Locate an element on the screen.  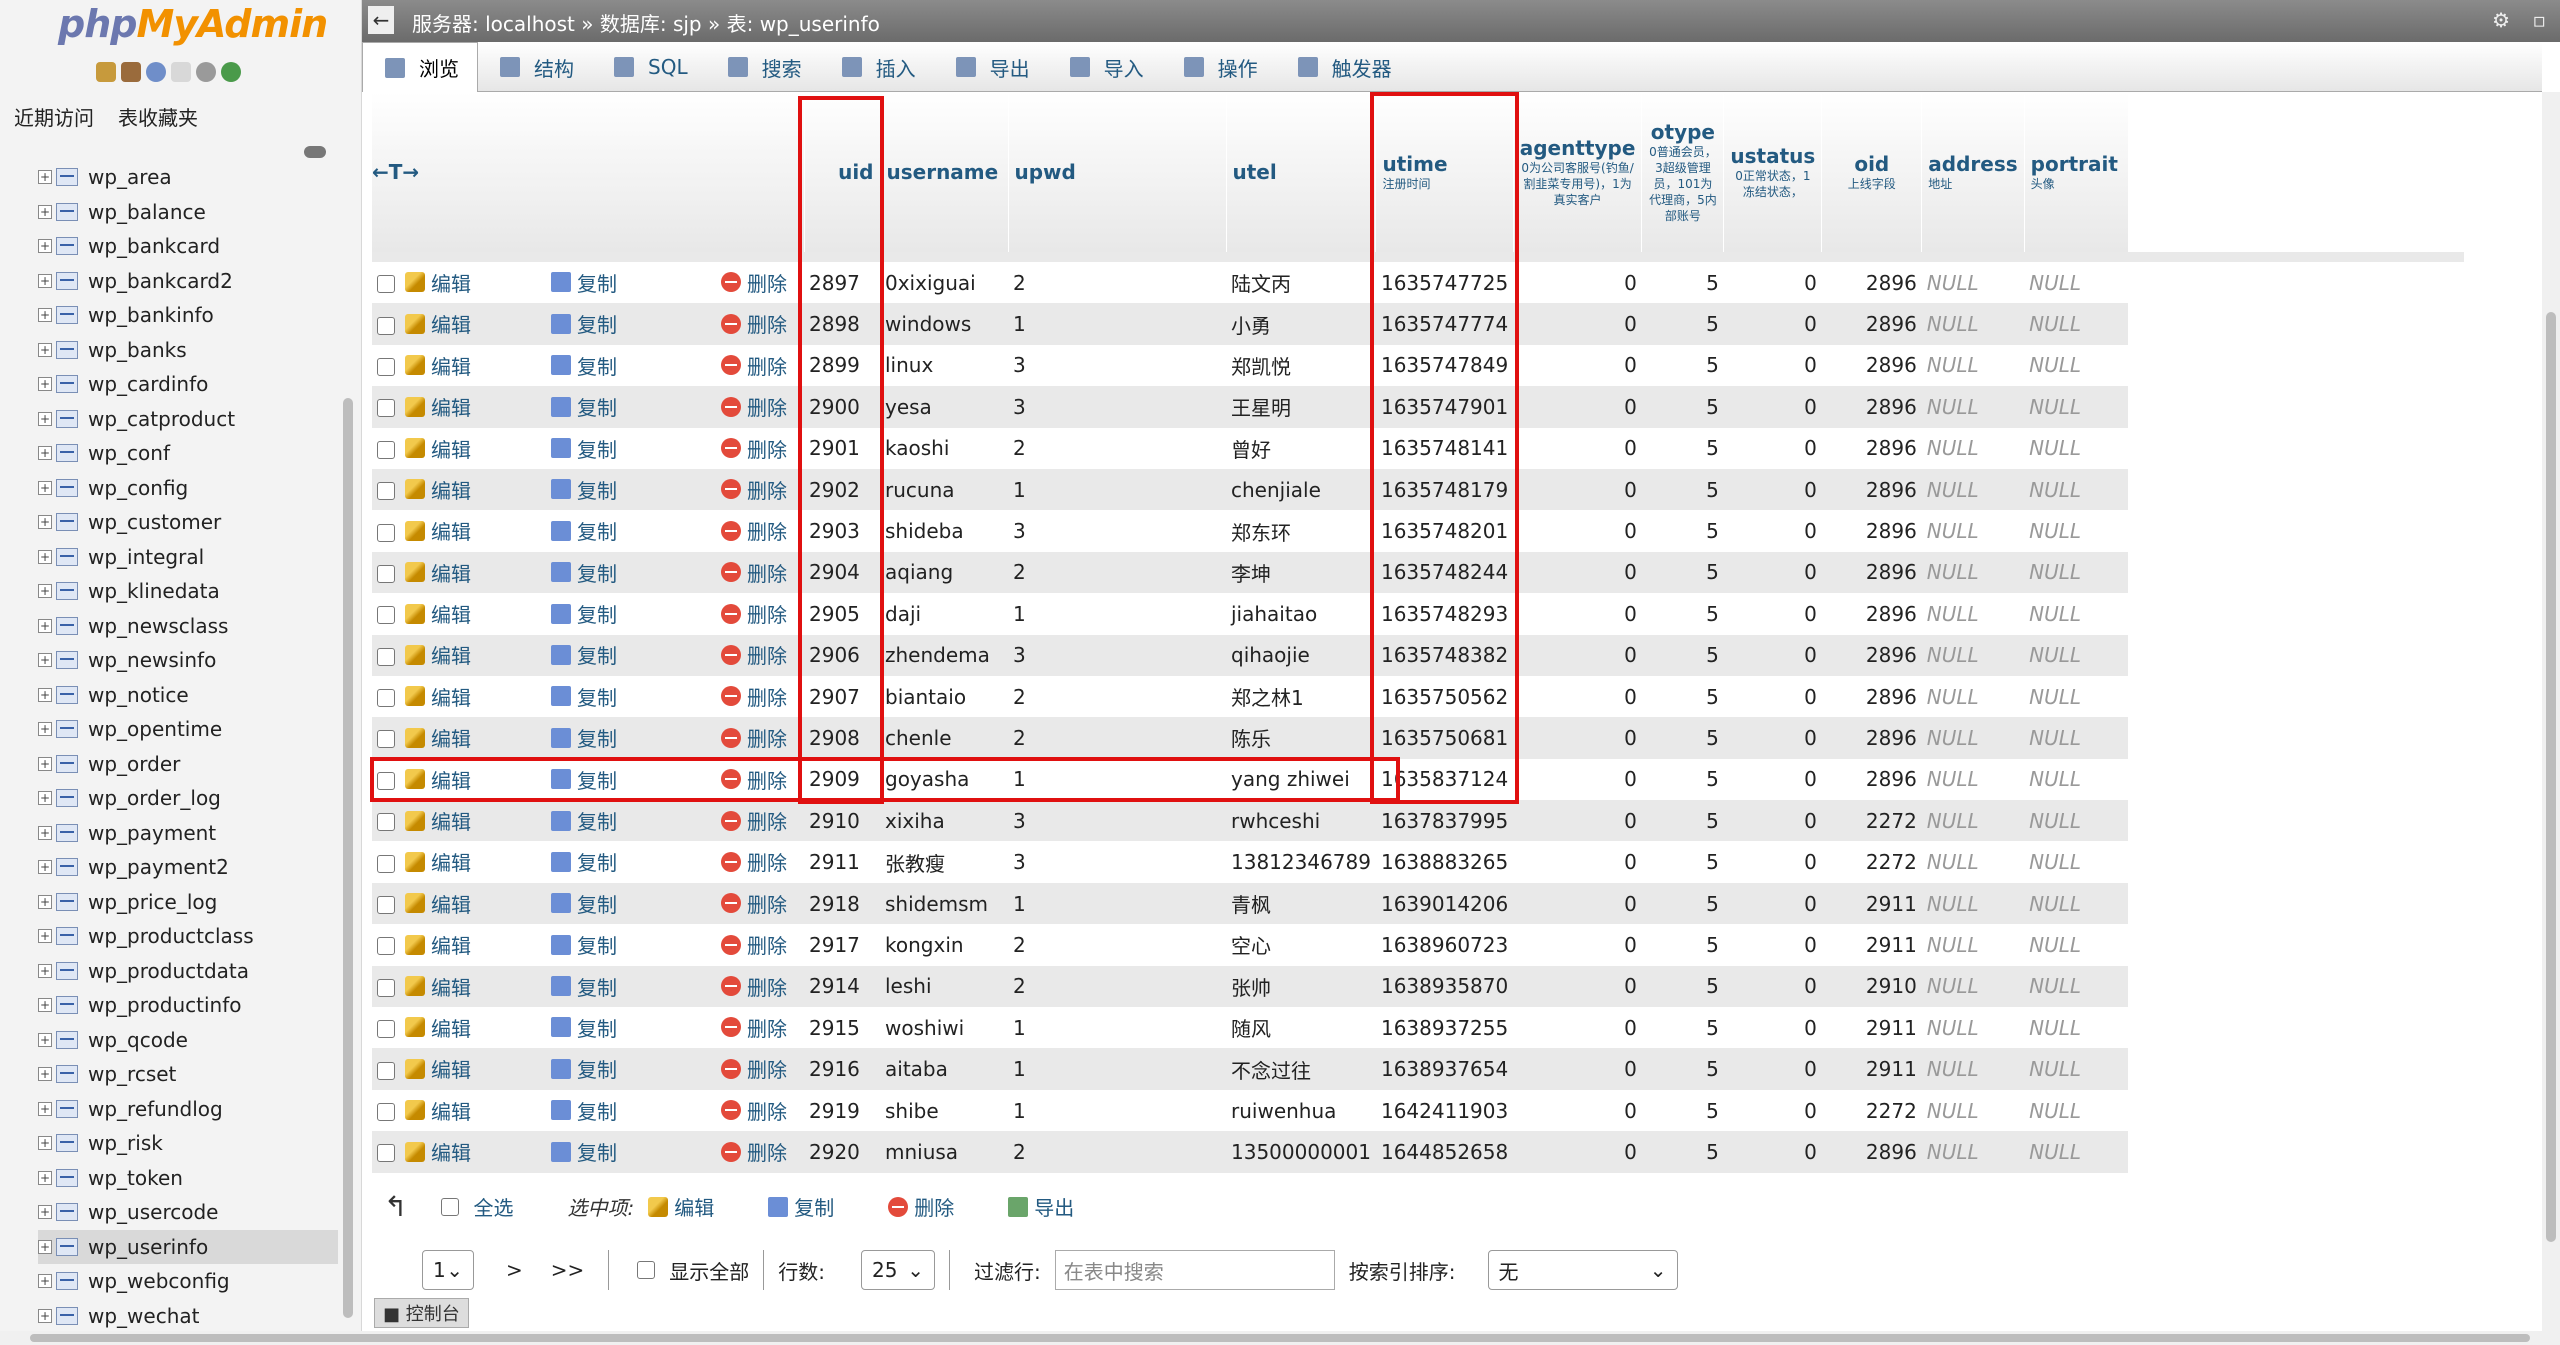
cell: 郑凯悦 is located at coordinates (1301, 365).